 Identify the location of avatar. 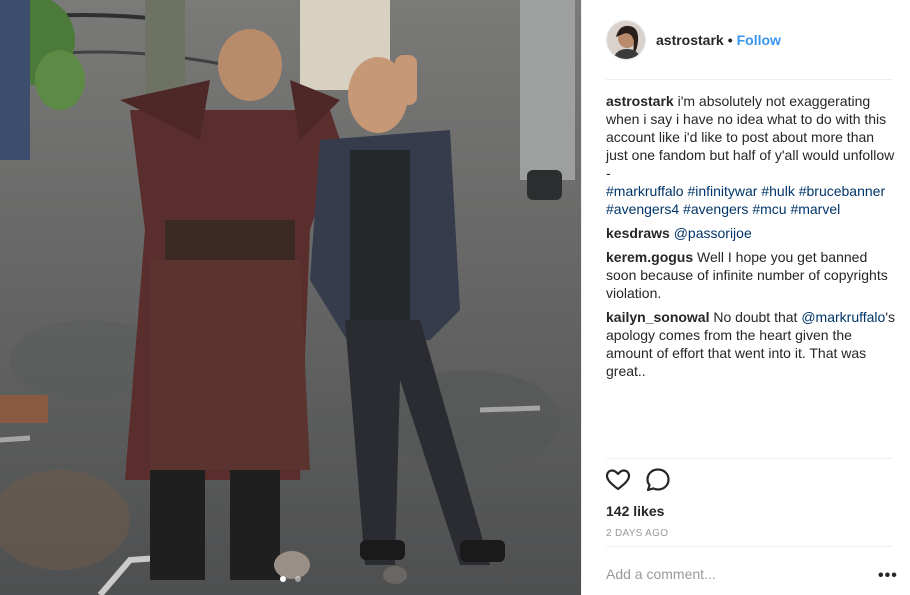
(626, 40).